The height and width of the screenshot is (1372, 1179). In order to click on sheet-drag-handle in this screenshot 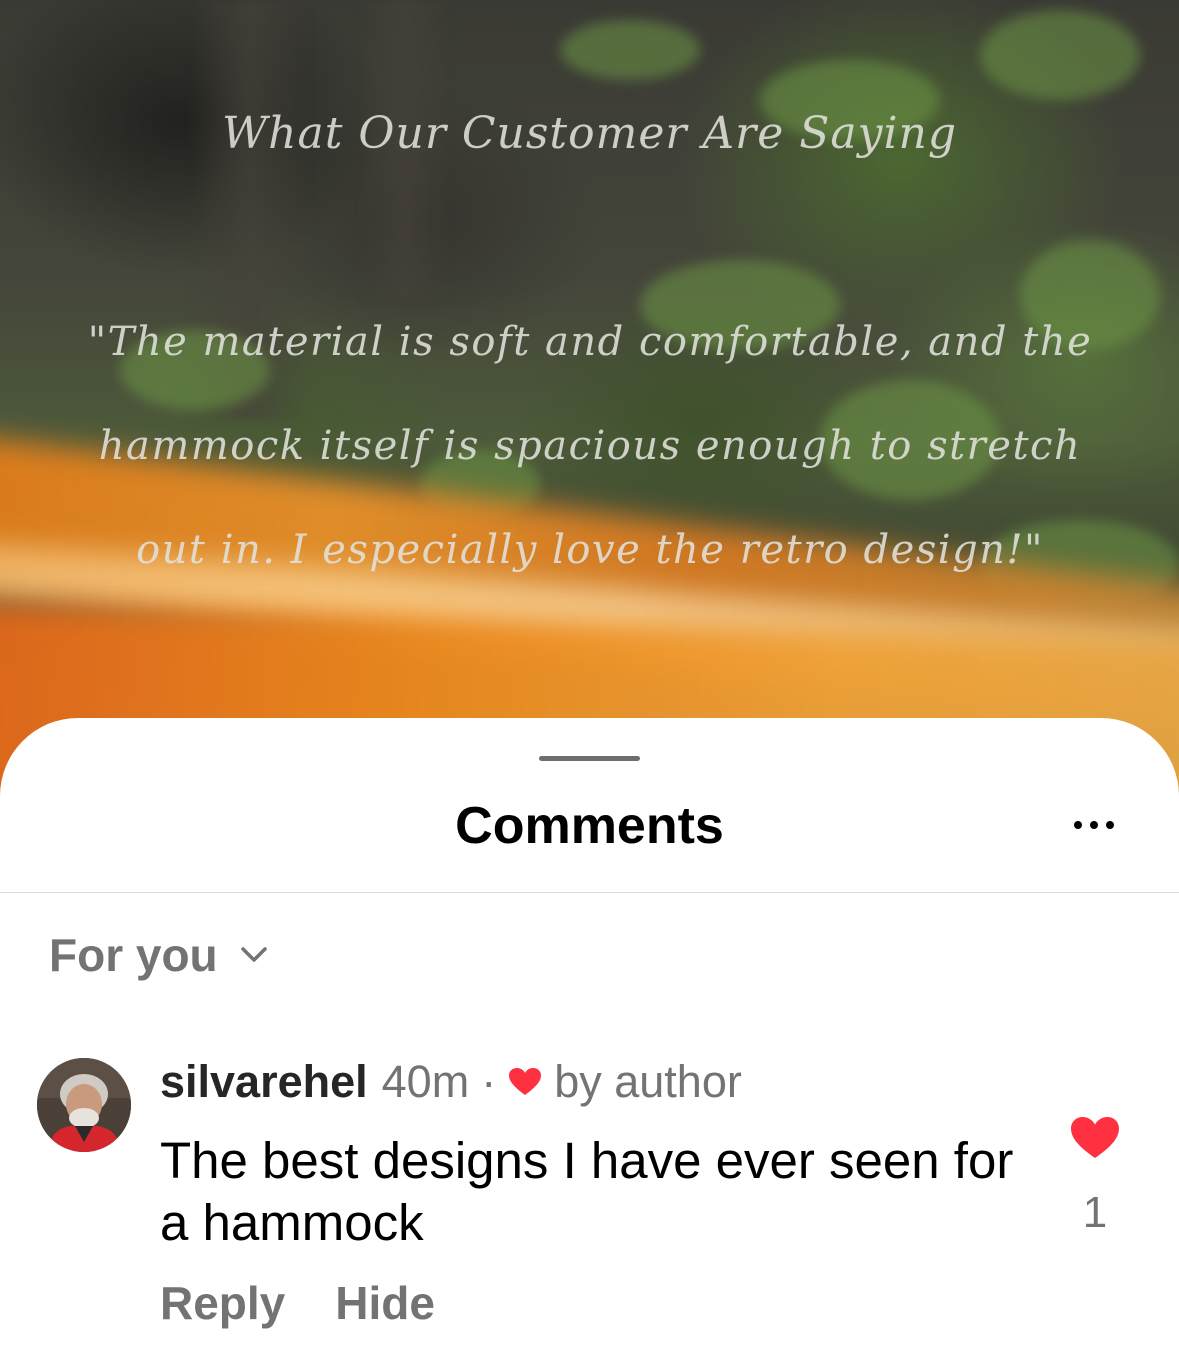, I will do `click(589, 758)`.